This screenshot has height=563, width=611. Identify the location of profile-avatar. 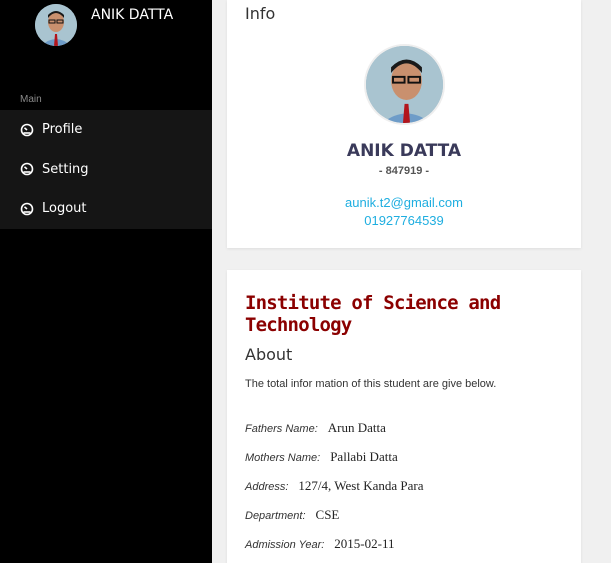
(404, 84).